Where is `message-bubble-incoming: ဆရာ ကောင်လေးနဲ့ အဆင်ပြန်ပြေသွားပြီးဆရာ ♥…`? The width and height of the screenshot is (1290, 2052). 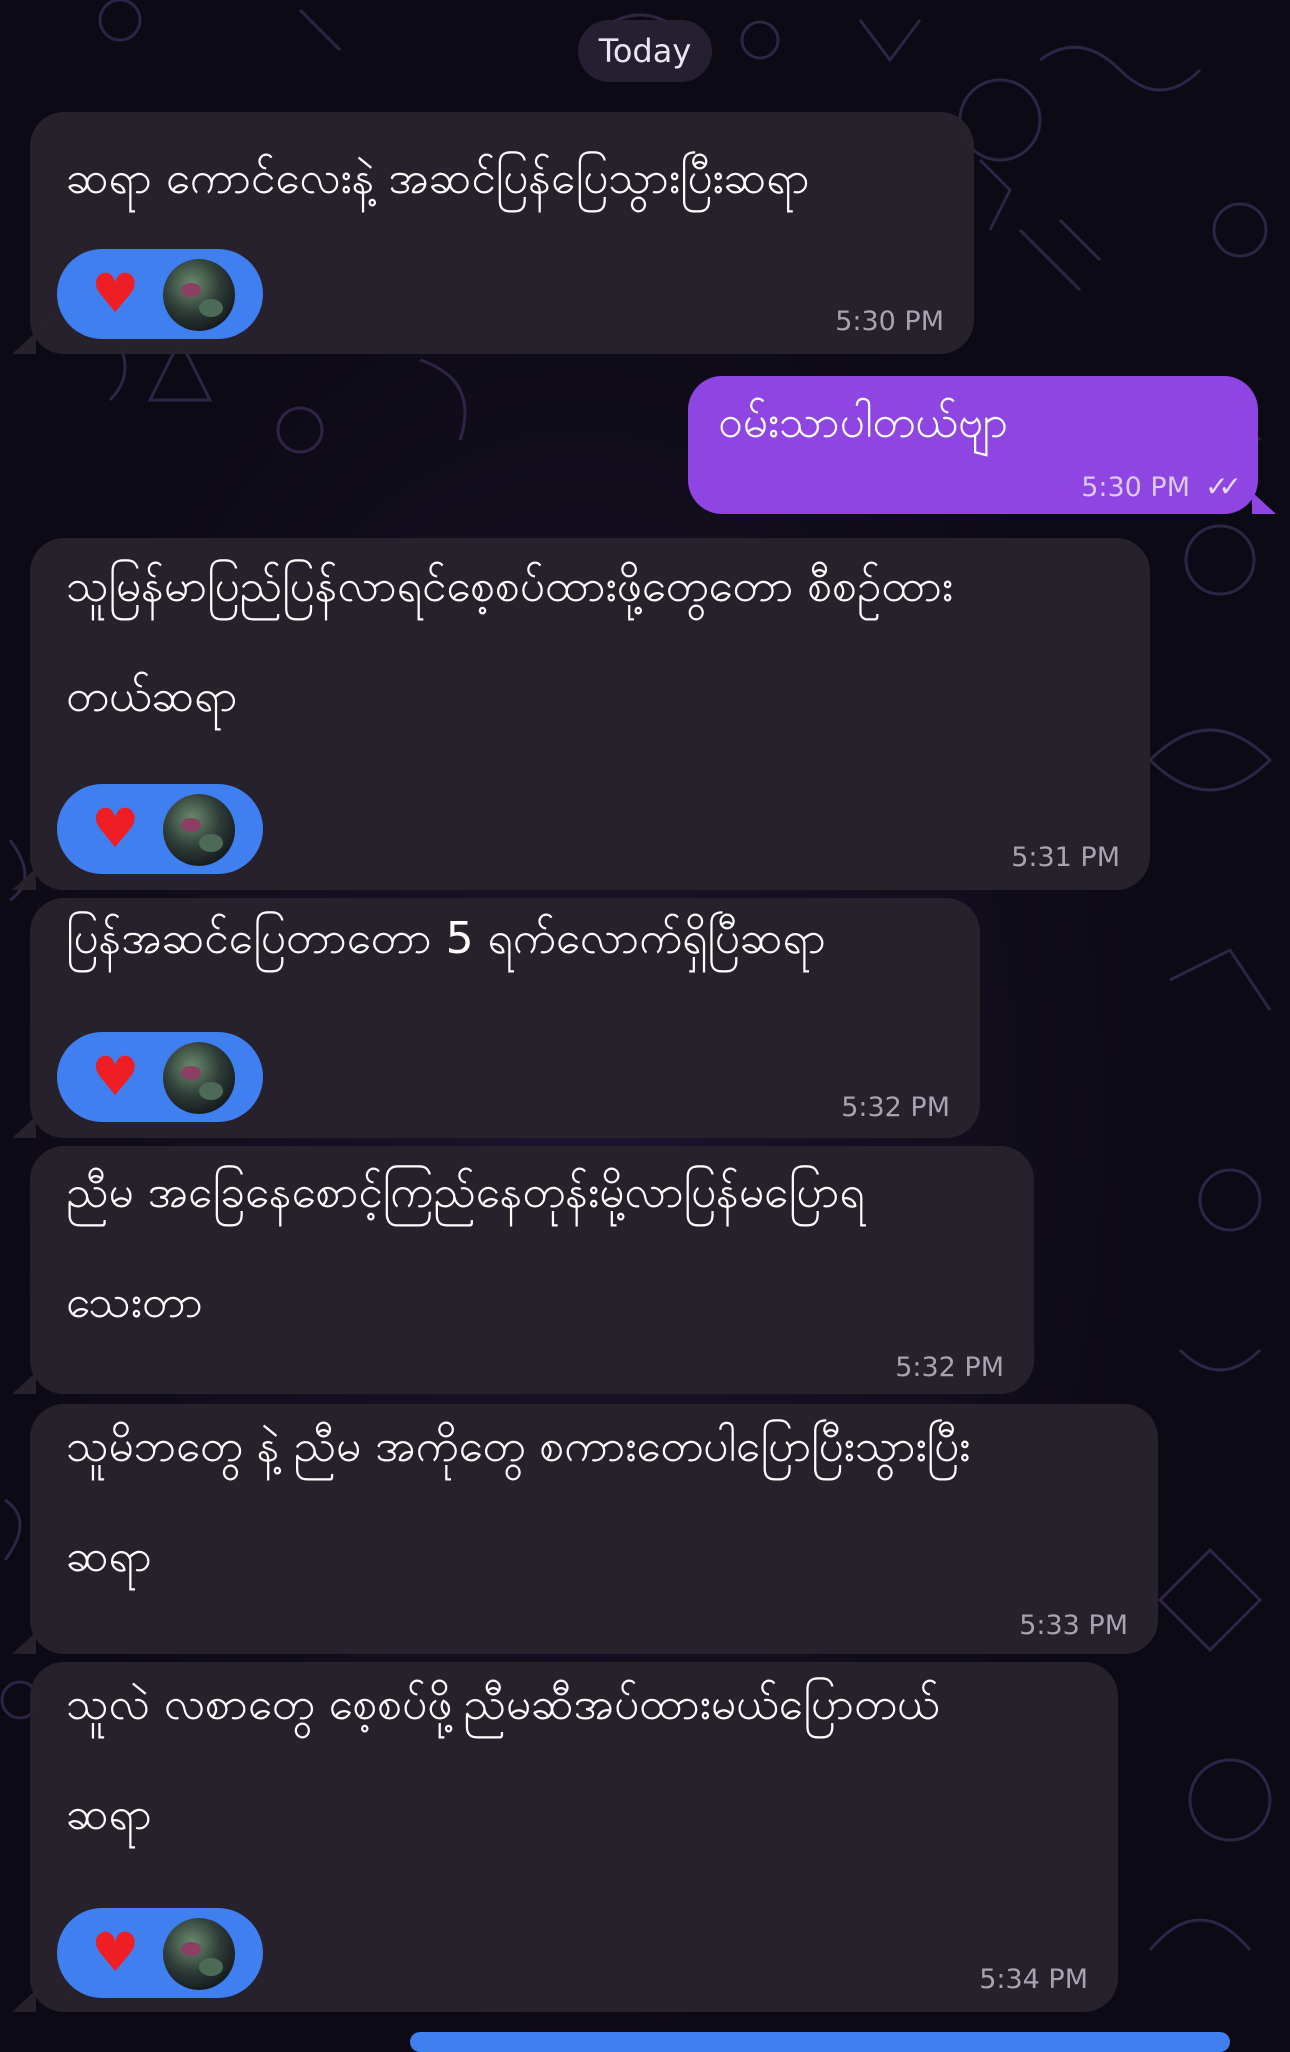 message-bubble-incoming: ဆရာ ကောင်လေးနဲ့ အဆင်ပြန်ပြေသွားပြီးဆရာ ♥… is located at coordinates (493, 233).